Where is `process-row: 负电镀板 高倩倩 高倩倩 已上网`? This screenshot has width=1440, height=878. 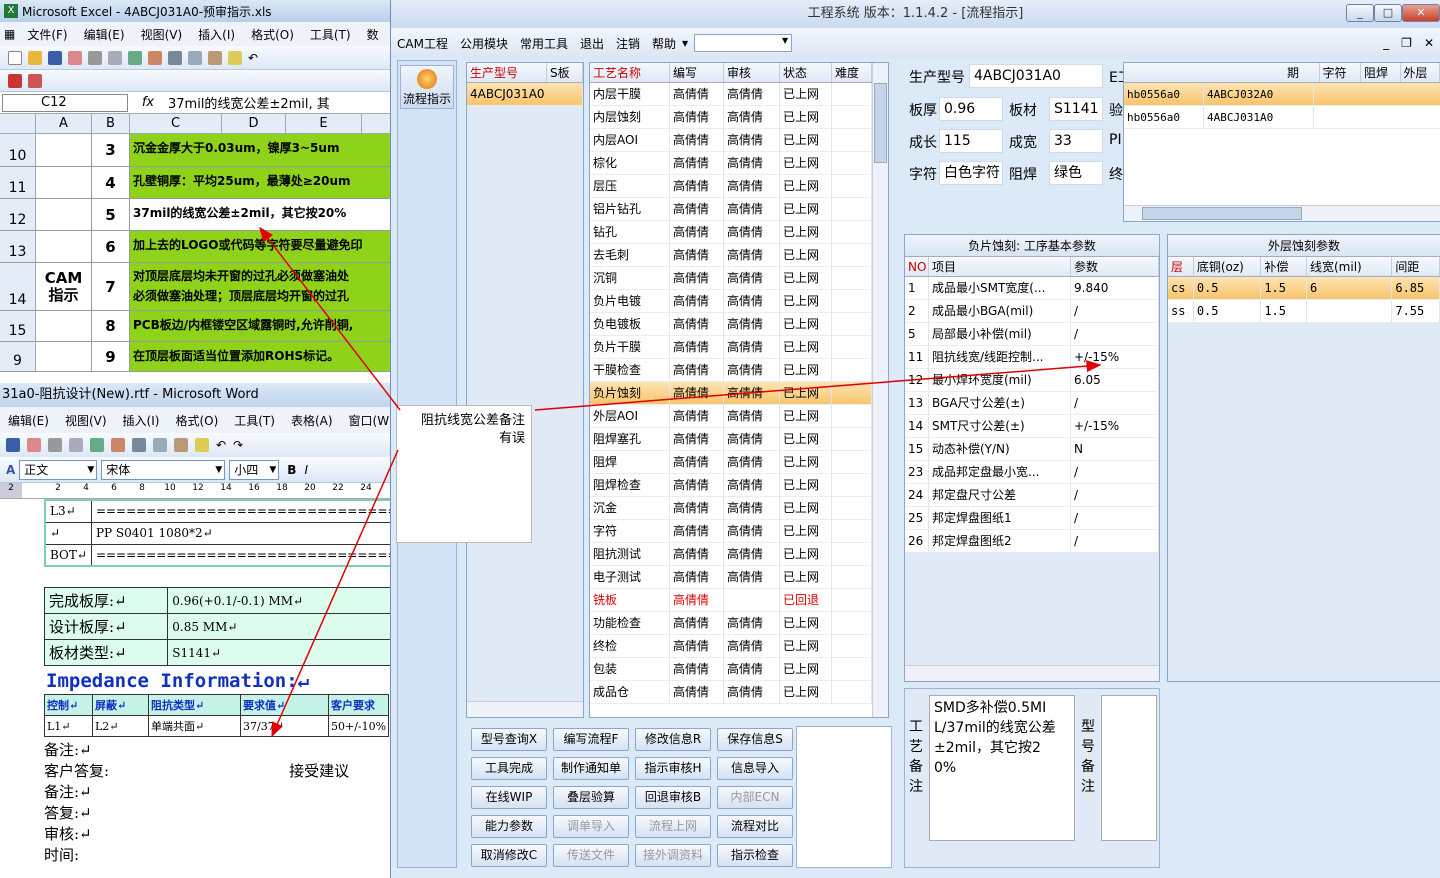
process-row: 负电镀板 高倩倩 高倩倩 已上网 is located at coordinates (739, 324).